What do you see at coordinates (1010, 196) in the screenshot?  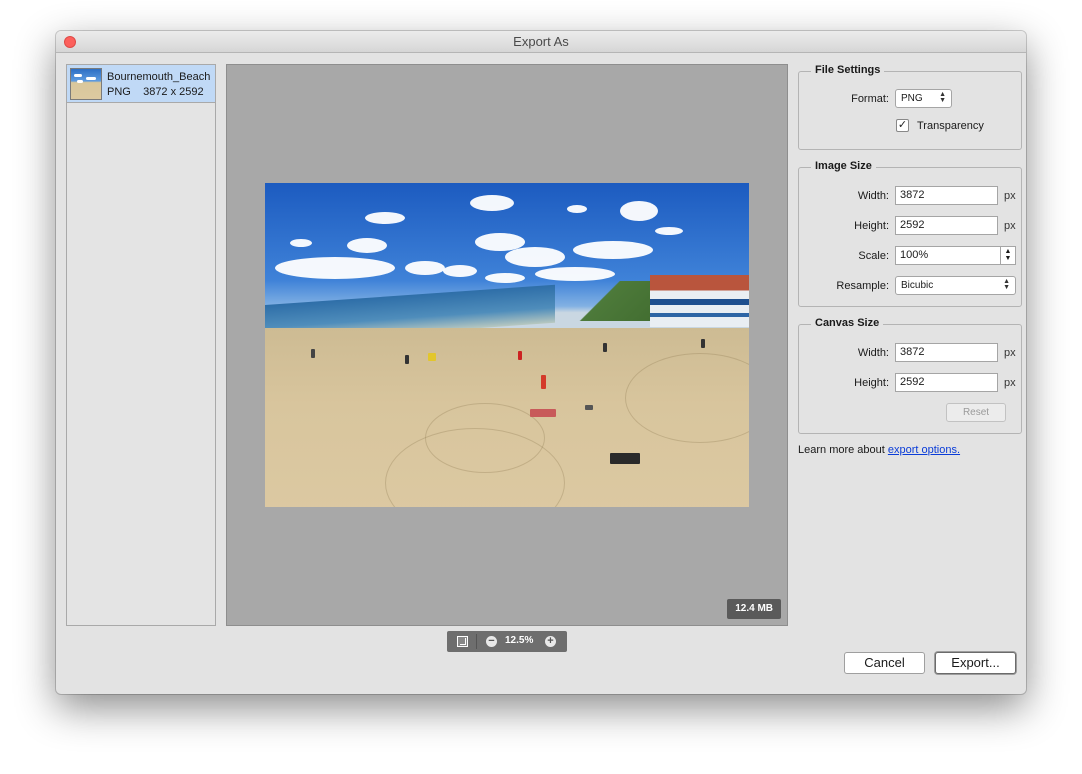 I see `image-width-unit: px` at bounding box center [1010, 196].